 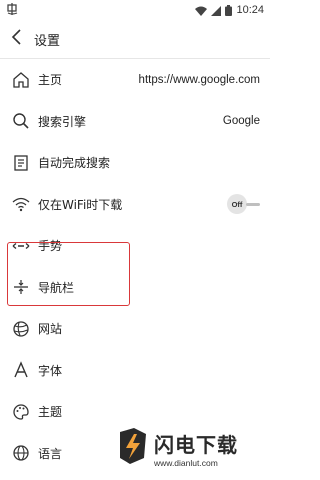 What do you see at coordinates (216, 10) in the screenshot?
I see `cell-signal-icon` at bounding box center [216, 10].